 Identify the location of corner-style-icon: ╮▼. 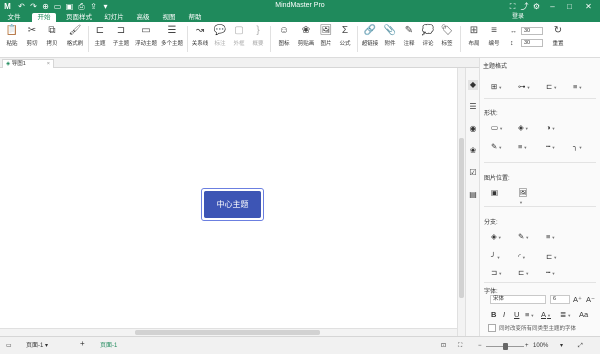
(580, 146).